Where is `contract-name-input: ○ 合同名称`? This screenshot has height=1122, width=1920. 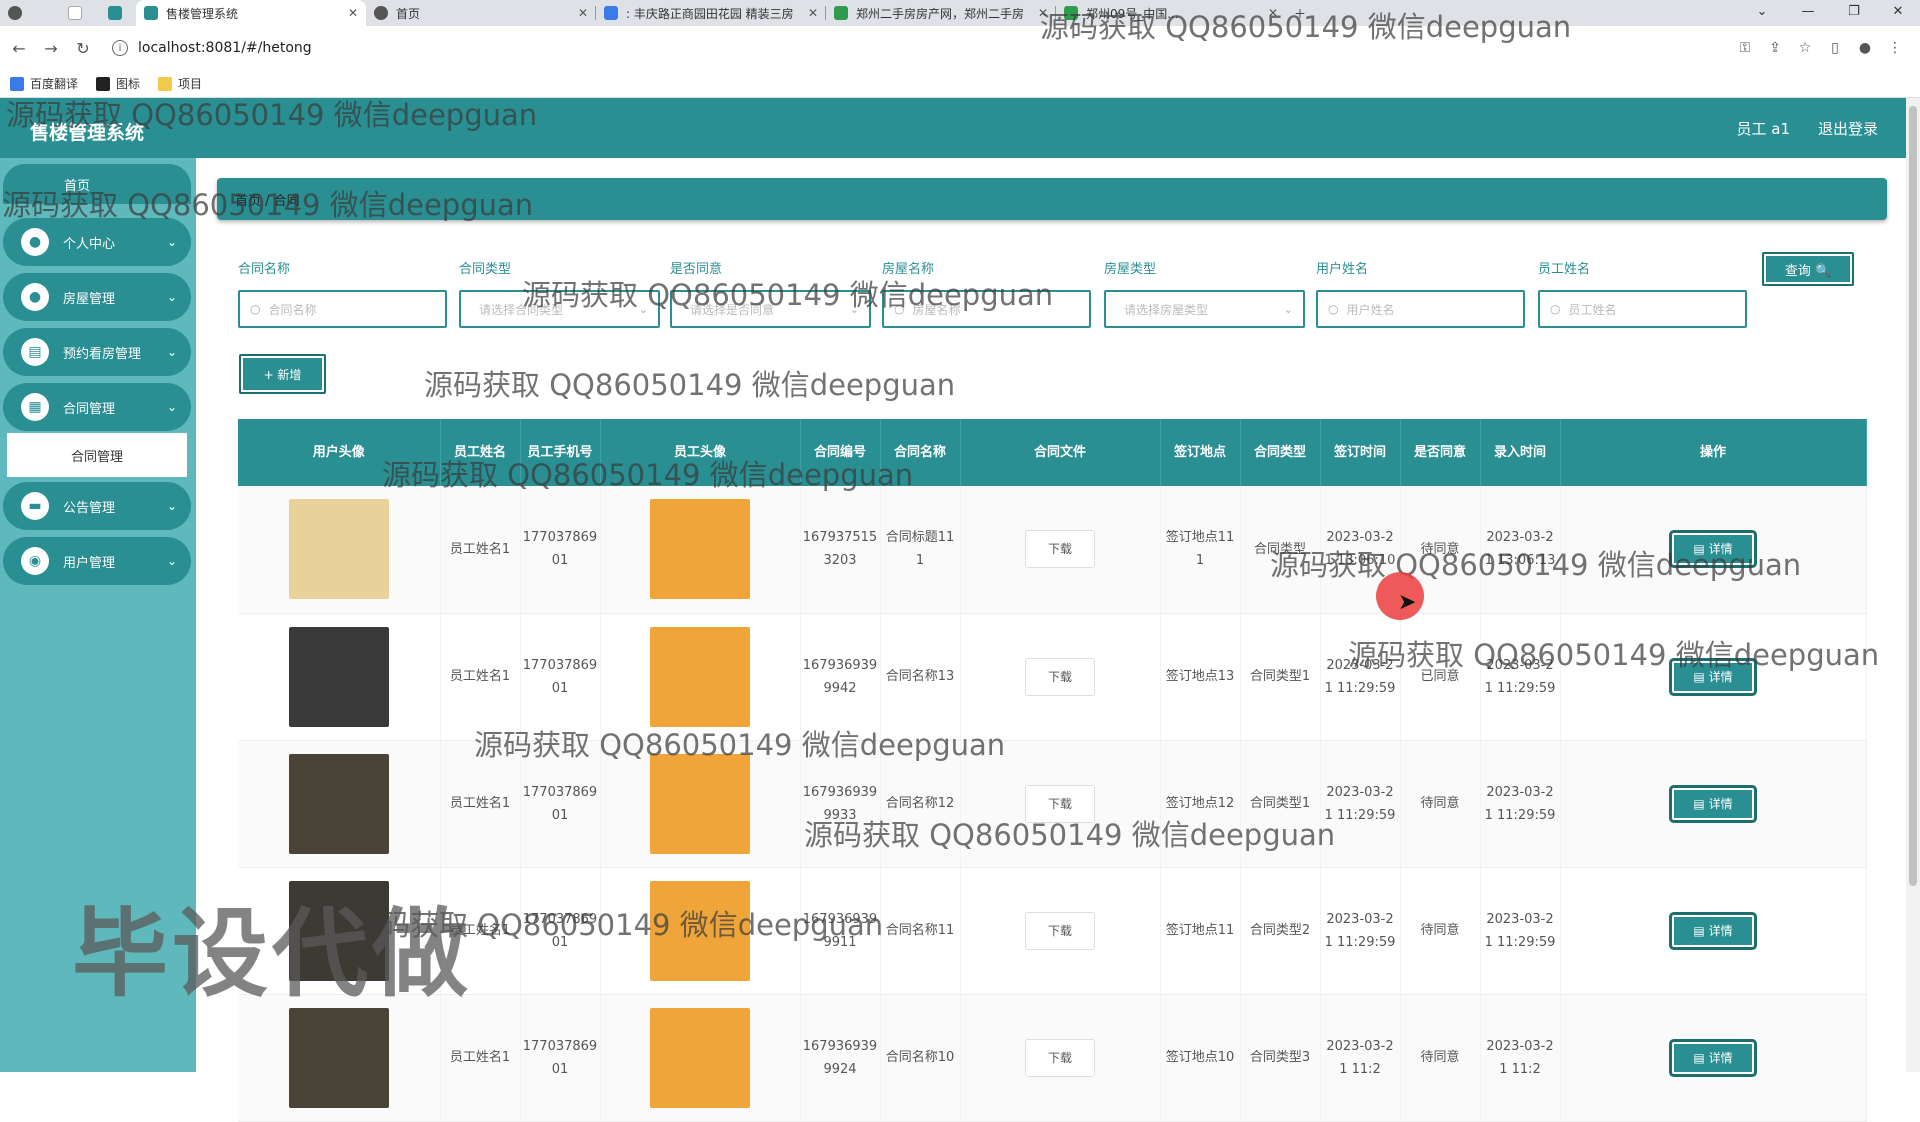
contract-name-input: ○ 合同名称 is located at coordinates (342, 309).